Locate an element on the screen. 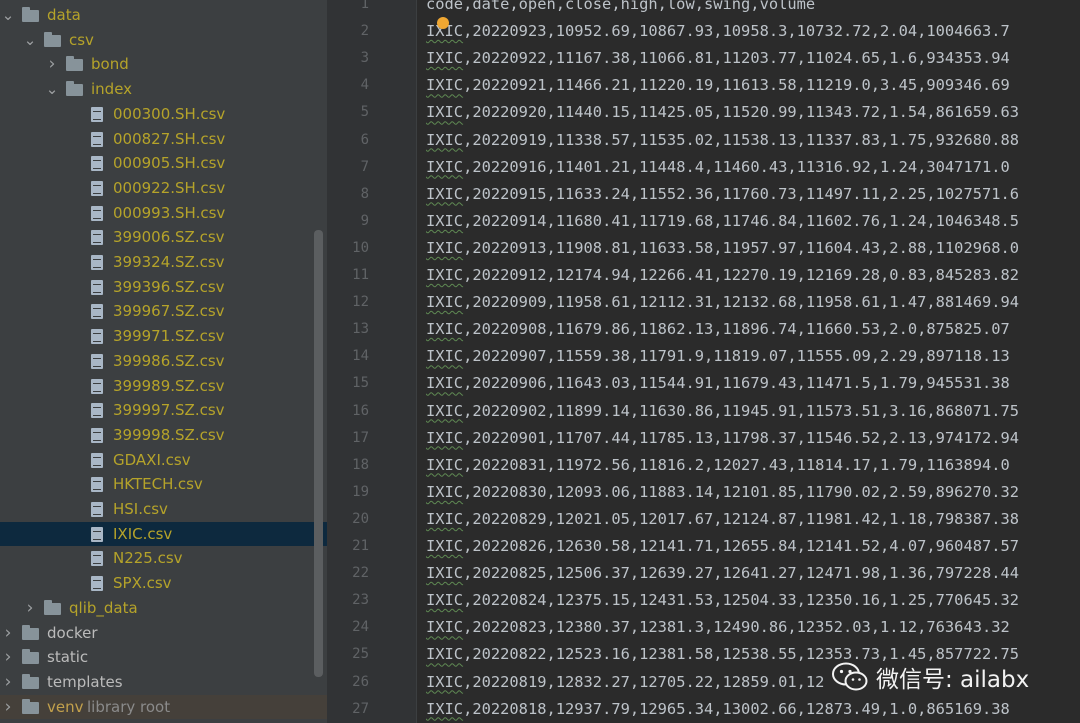 The height and width of the screenshot is (723, 1080). library-root-label: library root is located at coordinates (129, 706).